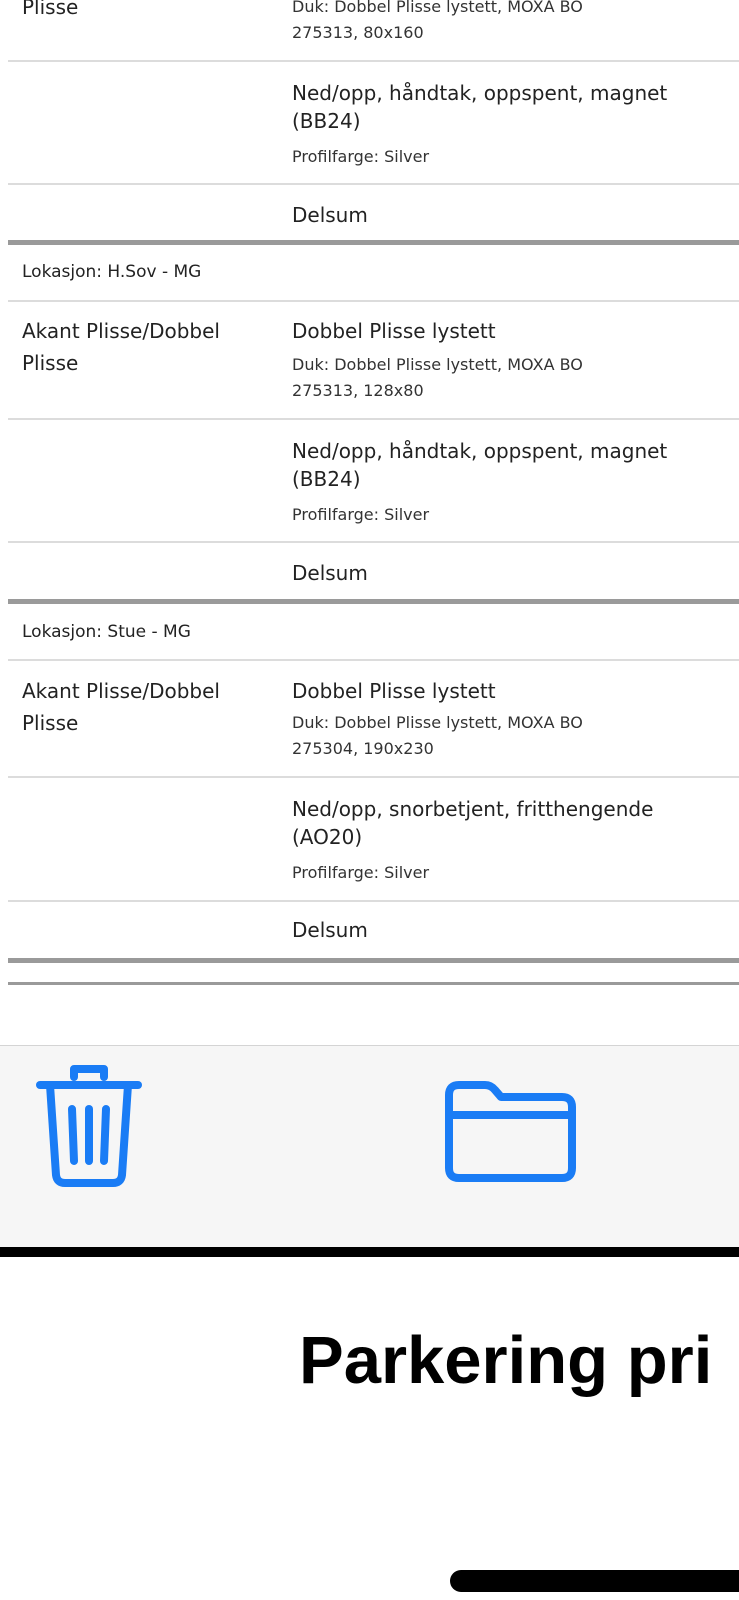 The height and width of the screenshot is (1600, 739). What do you see at coordinates (373, 983) in the screenshot?
I see `document-end-divider` at bounding box center [373, 983].